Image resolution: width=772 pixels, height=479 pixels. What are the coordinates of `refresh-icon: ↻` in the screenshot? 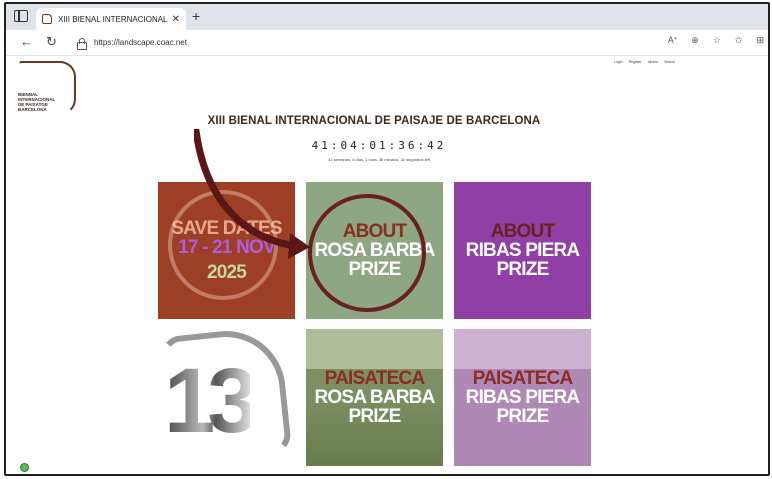 It's located at (51, 42).